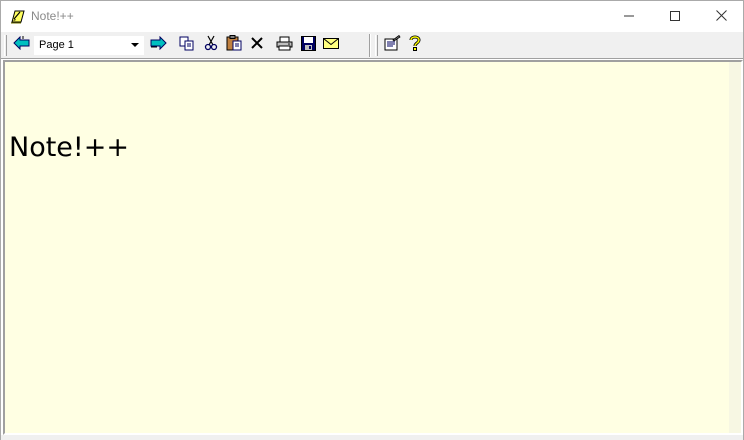  I want to click on help-icon, so click(415, 45).